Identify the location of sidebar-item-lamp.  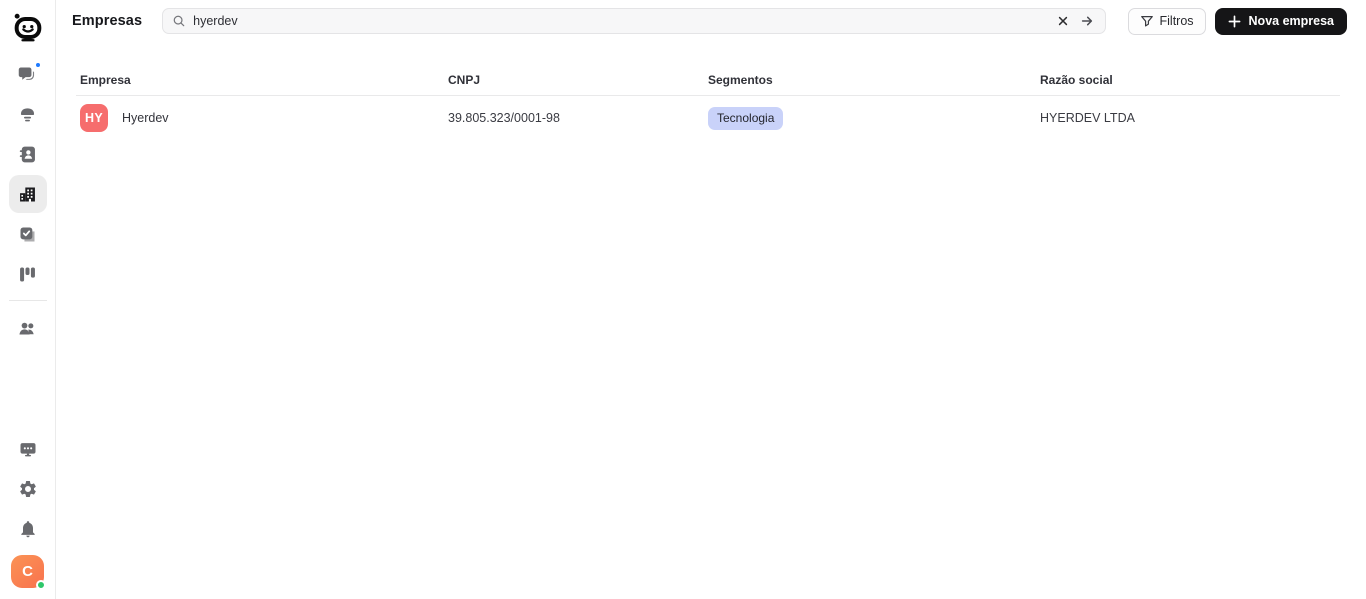
(28, 114).